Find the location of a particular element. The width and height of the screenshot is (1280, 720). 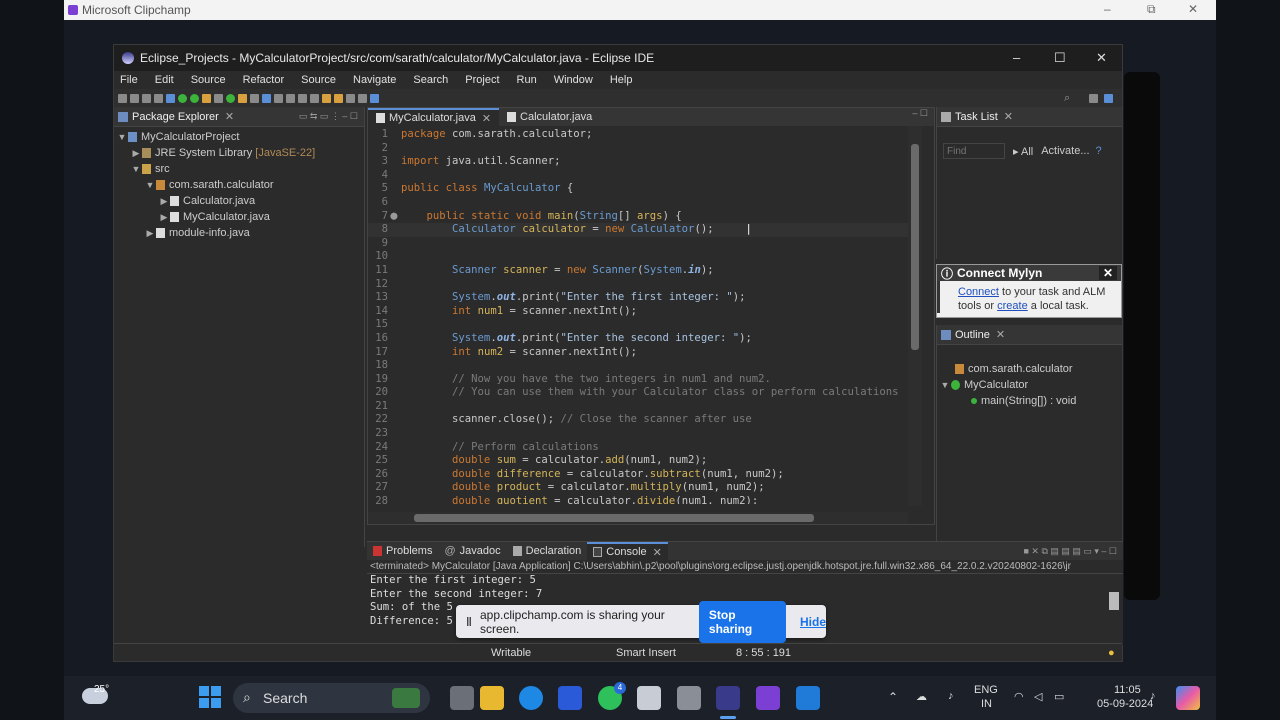

java-perspective-icon is located at coordinates (1108, 98).